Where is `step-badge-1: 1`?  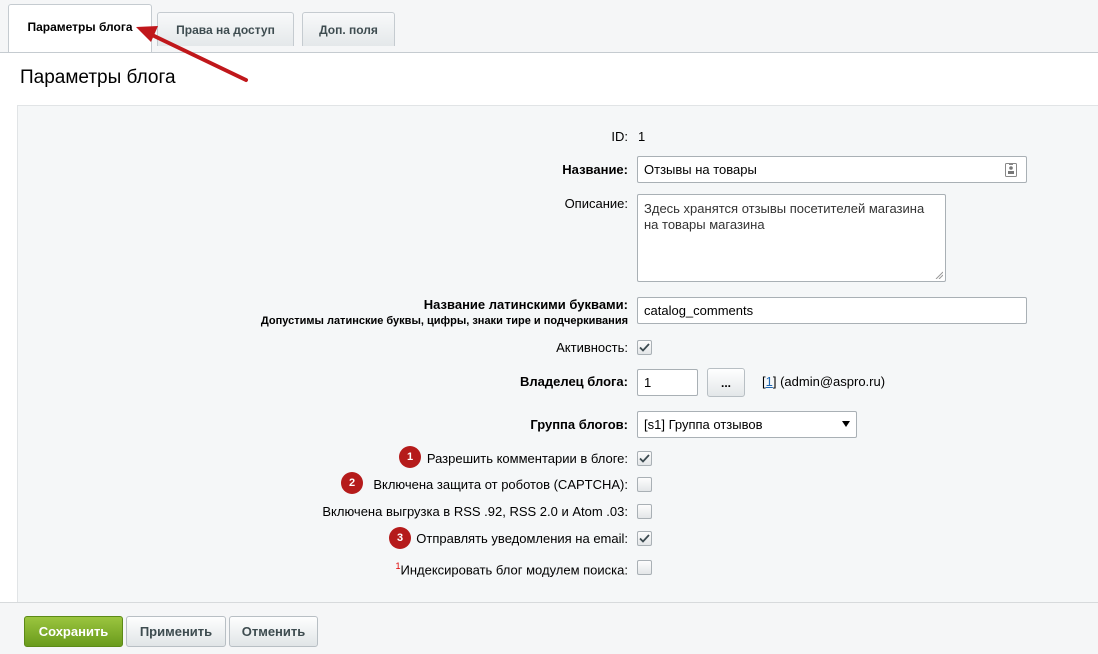
step-badge-1: 1 is located at coordinates (410, 457).